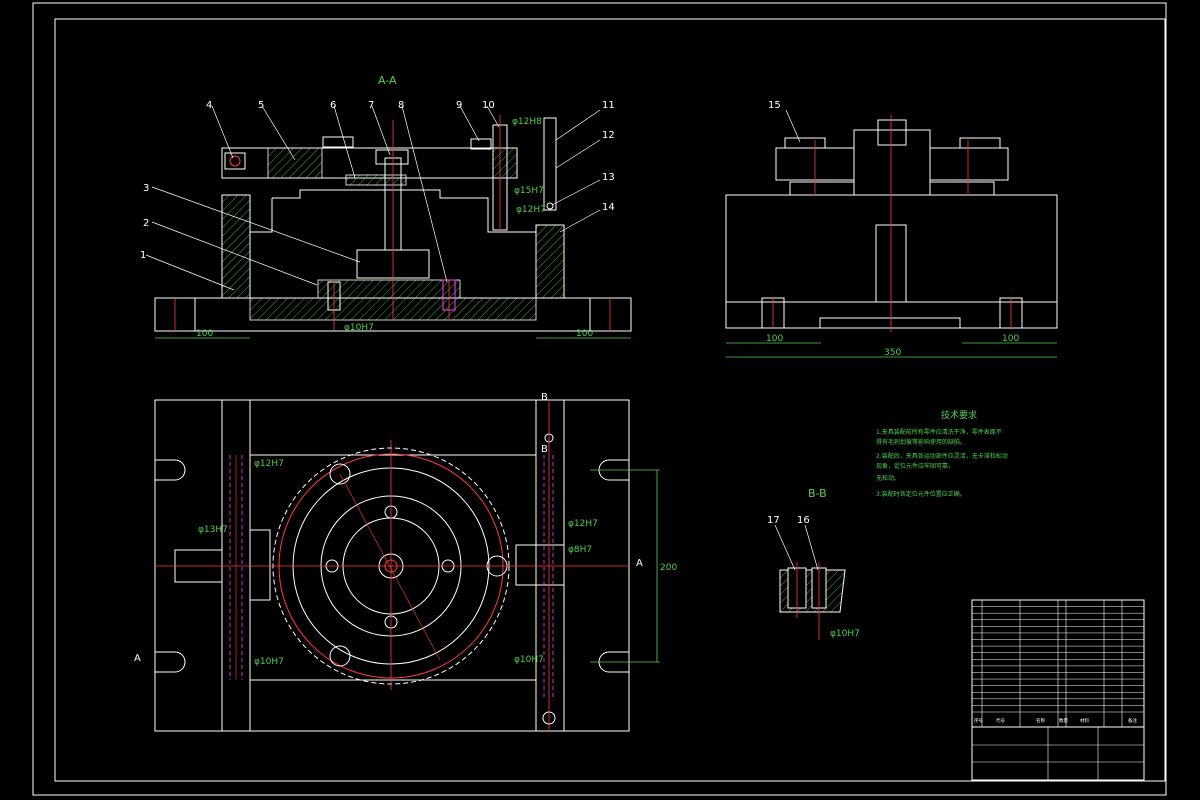 The width and height of the screenshot is (1200, 800). What do you see at coordinates (269, 464) in the screenshot?
I see `dim-plan-1: φ12H7` at bounding box center [269, 464].